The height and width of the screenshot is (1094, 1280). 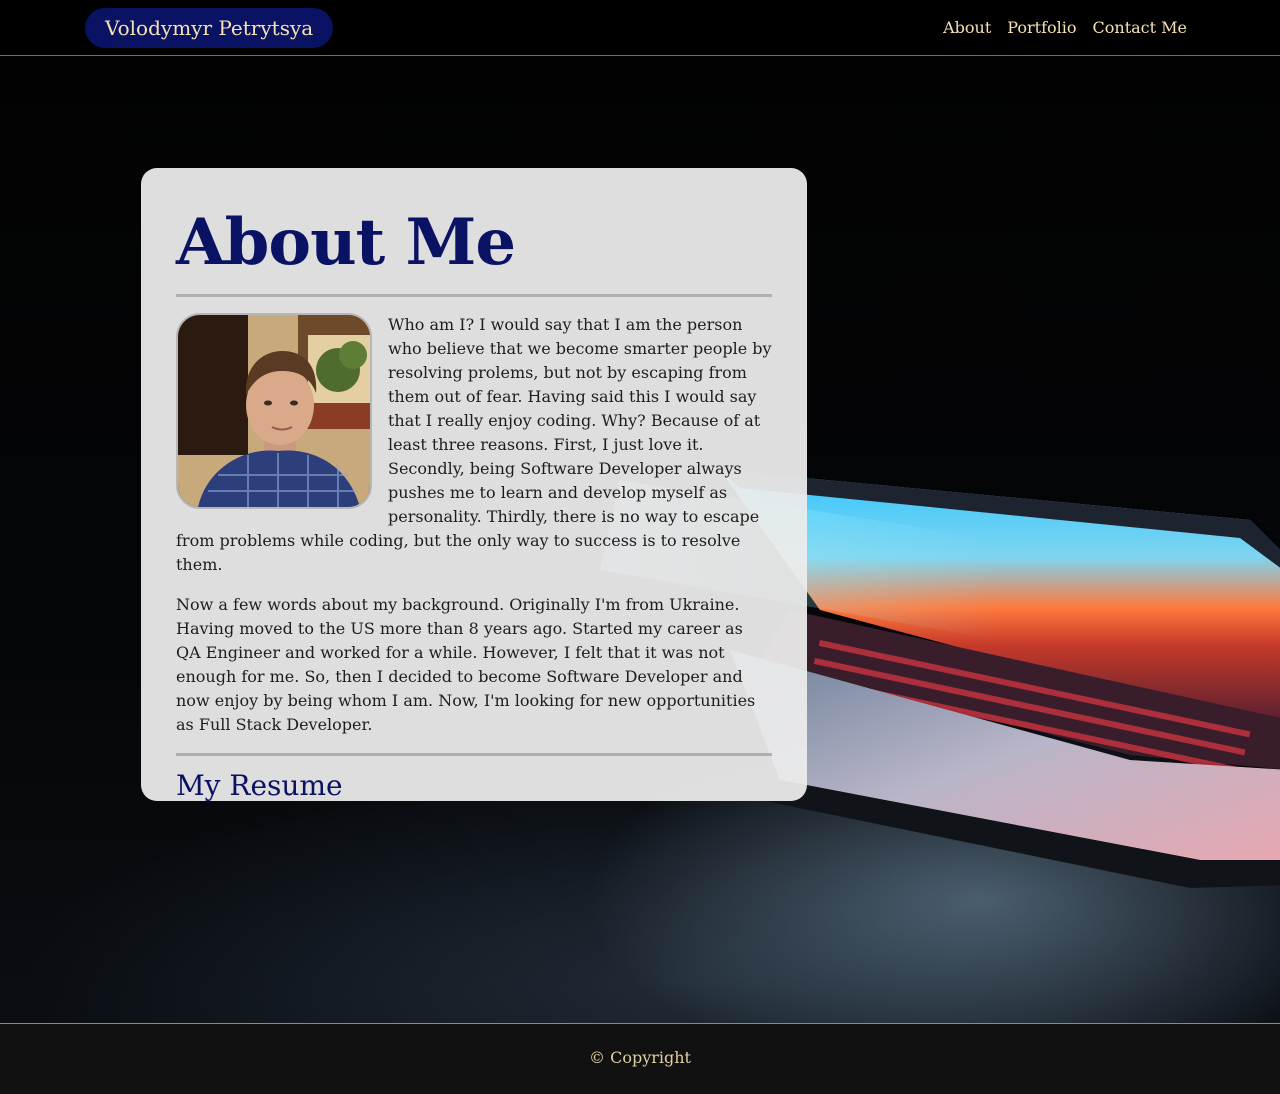 I want to click on nav-link-contact-me: Contact Me, so click(x=1140, y=28).